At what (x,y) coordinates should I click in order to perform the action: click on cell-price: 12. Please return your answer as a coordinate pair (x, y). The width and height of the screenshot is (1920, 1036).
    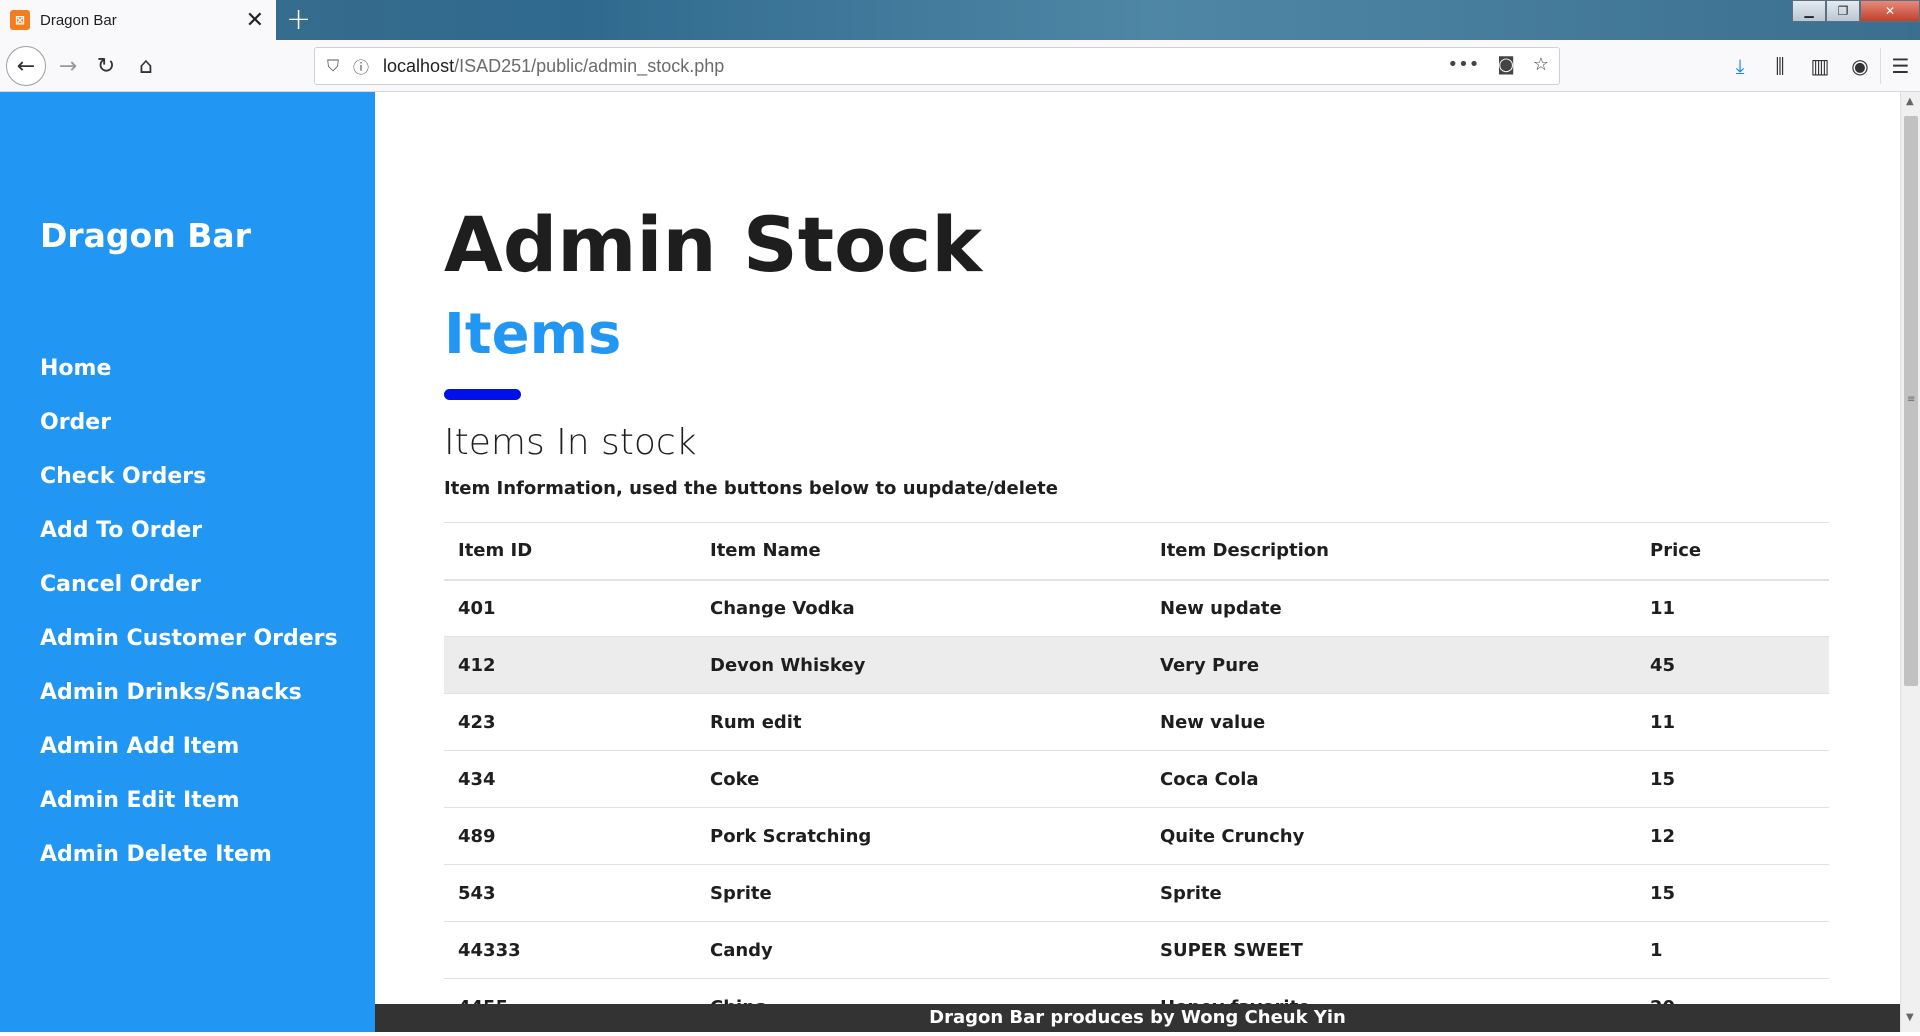
    Looking at the image, I should click on (1732, 836).